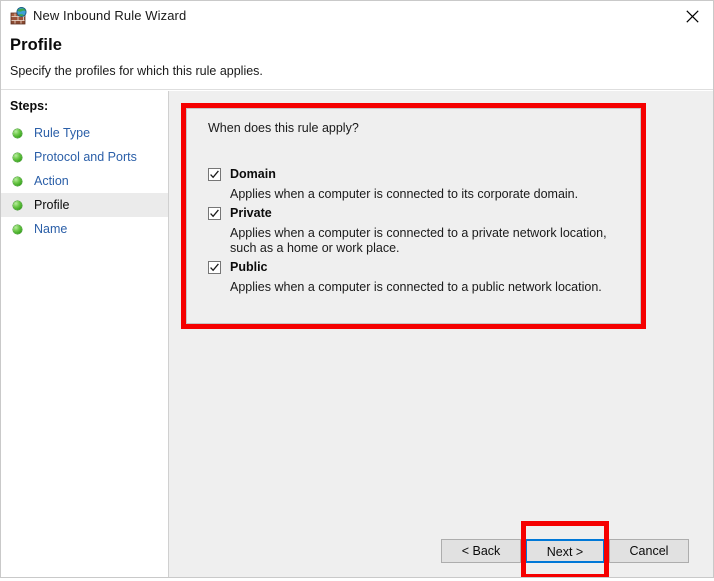 The image size is (714, 581). What do you see at coordinates (481, 551) in the screenshot?
I see `back-button: < Back` at bounding box center [481, 551].